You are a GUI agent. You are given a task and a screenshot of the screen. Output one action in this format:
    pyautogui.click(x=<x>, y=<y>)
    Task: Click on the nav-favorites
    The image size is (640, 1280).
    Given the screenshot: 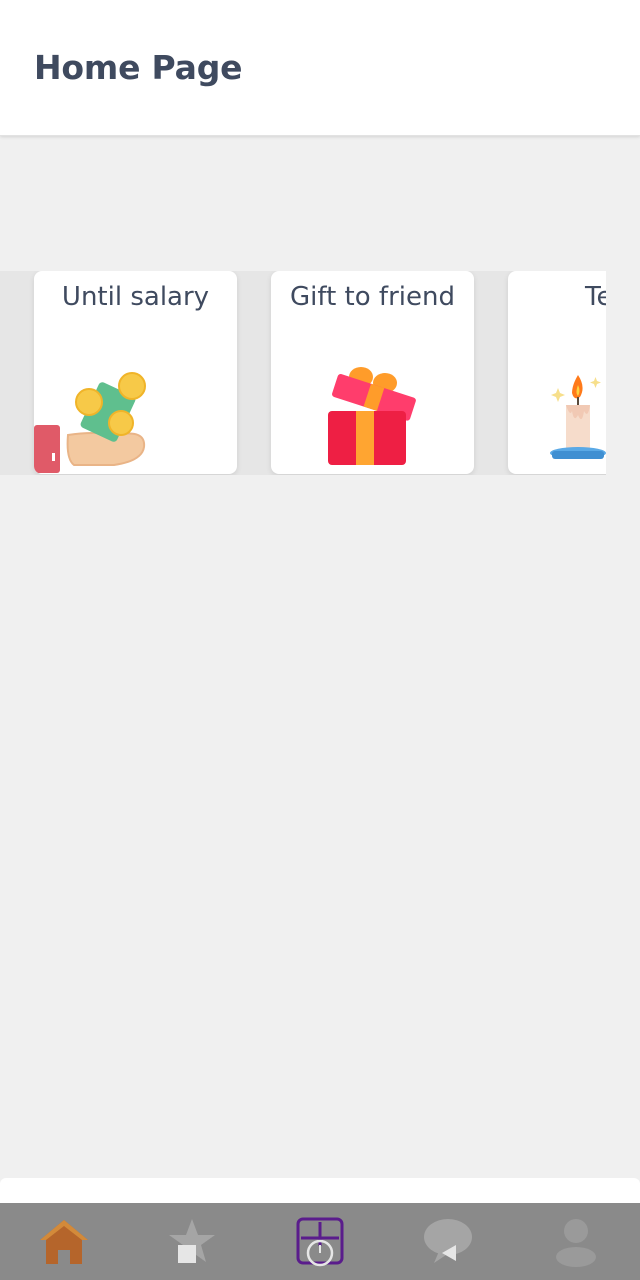 What is the action you would take?
    pyautogui.click(x=192, y=1241)
    